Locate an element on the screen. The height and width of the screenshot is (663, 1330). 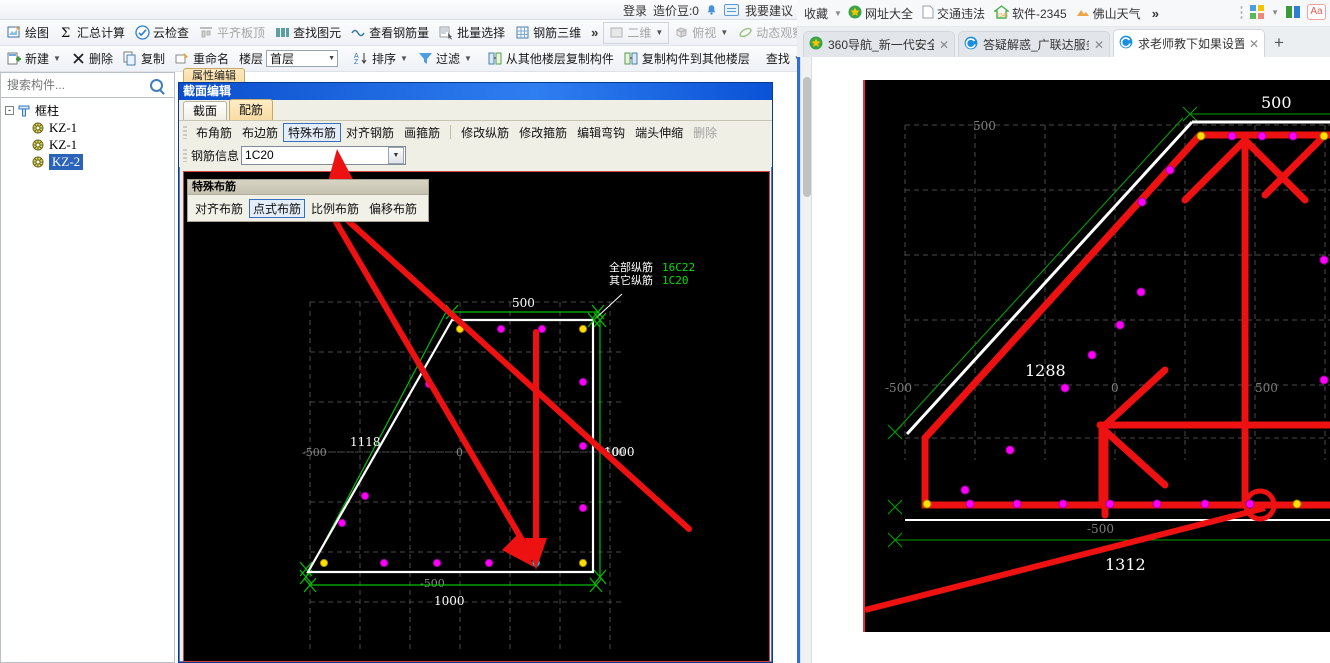
find-element-icon is located at coordinates (282, 32).